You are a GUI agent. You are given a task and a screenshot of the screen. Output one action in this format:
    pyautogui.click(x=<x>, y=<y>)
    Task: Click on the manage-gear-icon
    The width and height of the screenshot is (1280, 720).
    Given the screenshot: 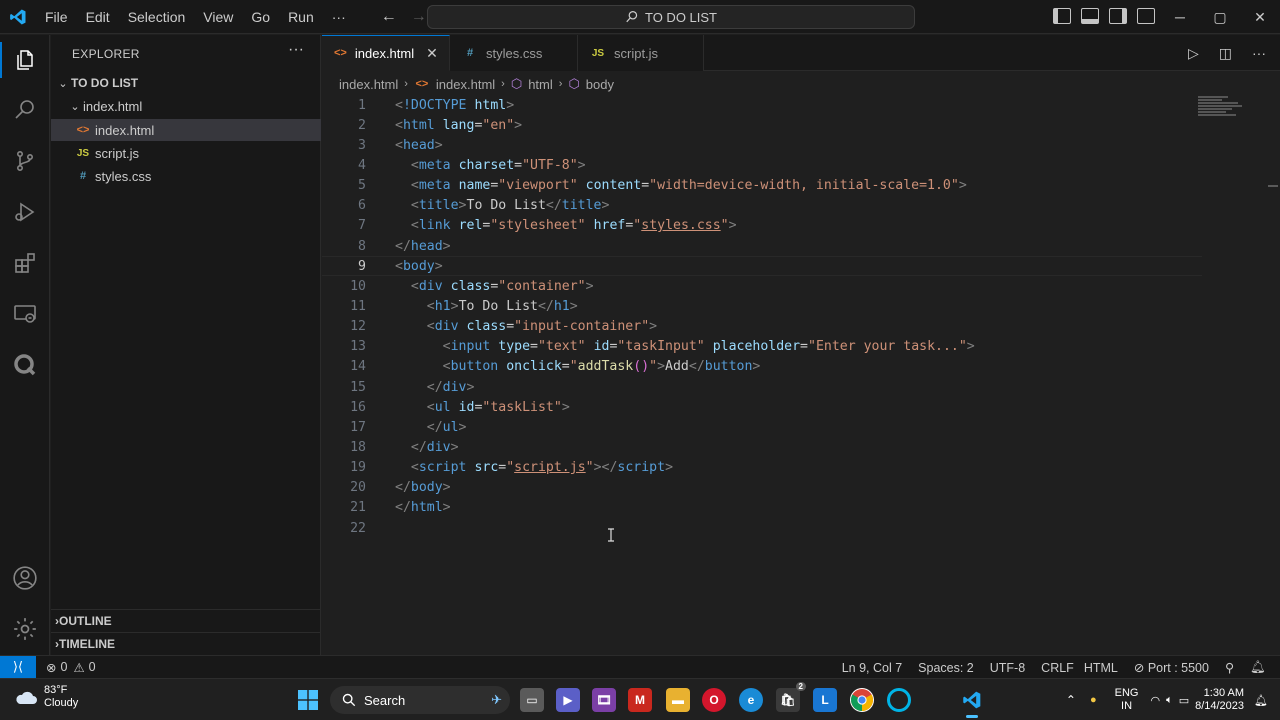 What is the action you would take?
    pyautogui.click(x=25, y=629)
    